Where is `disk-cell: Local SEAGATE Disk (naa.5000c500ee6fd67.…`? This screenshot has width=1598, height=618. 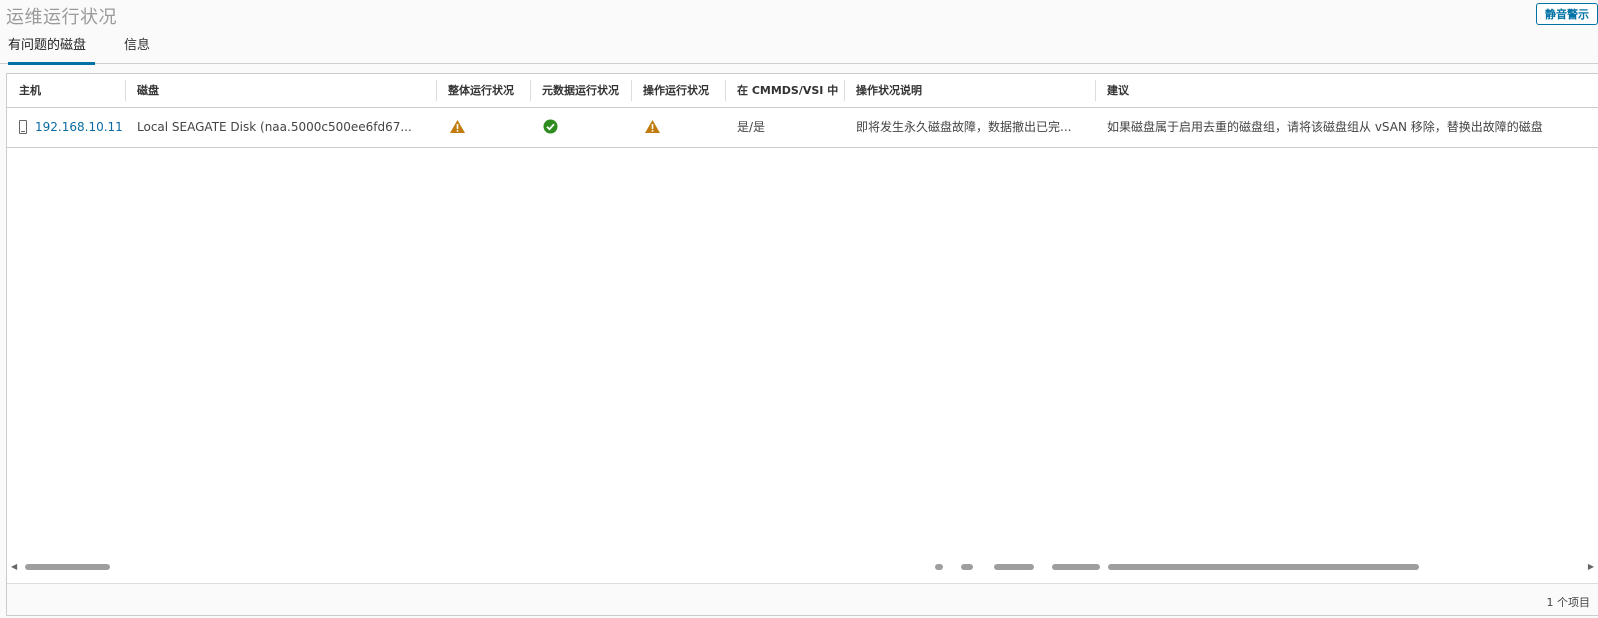
disk-cell: Local SEAGATE Disk (naa.5000c500ee6fd67.… is located at coordinates (274, 127).